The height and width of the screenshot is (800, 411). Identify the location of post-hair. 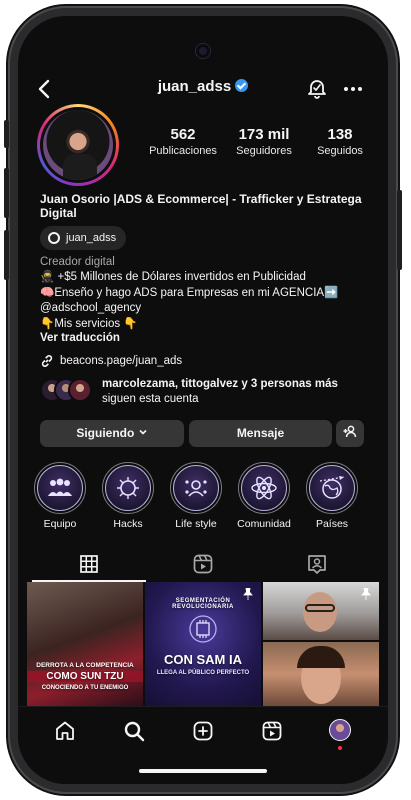
(321, 657).